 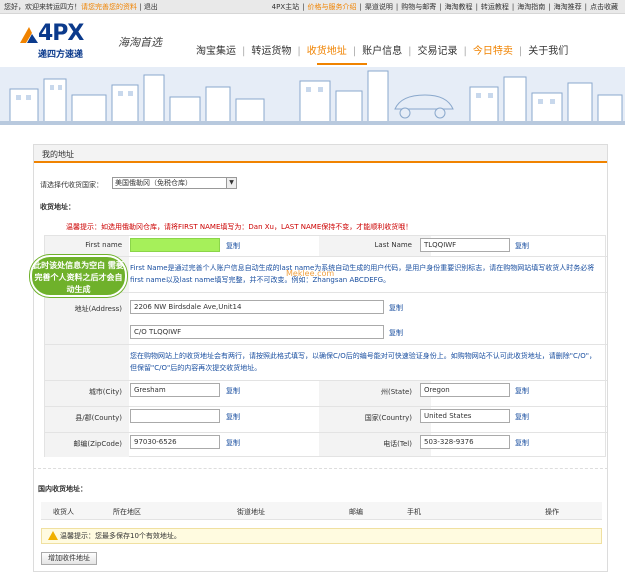 What do you see at coordinates (379, 7) in the screenshot?
I see `top-link-channels: 渠道说明` at bounding box center [379, 7].